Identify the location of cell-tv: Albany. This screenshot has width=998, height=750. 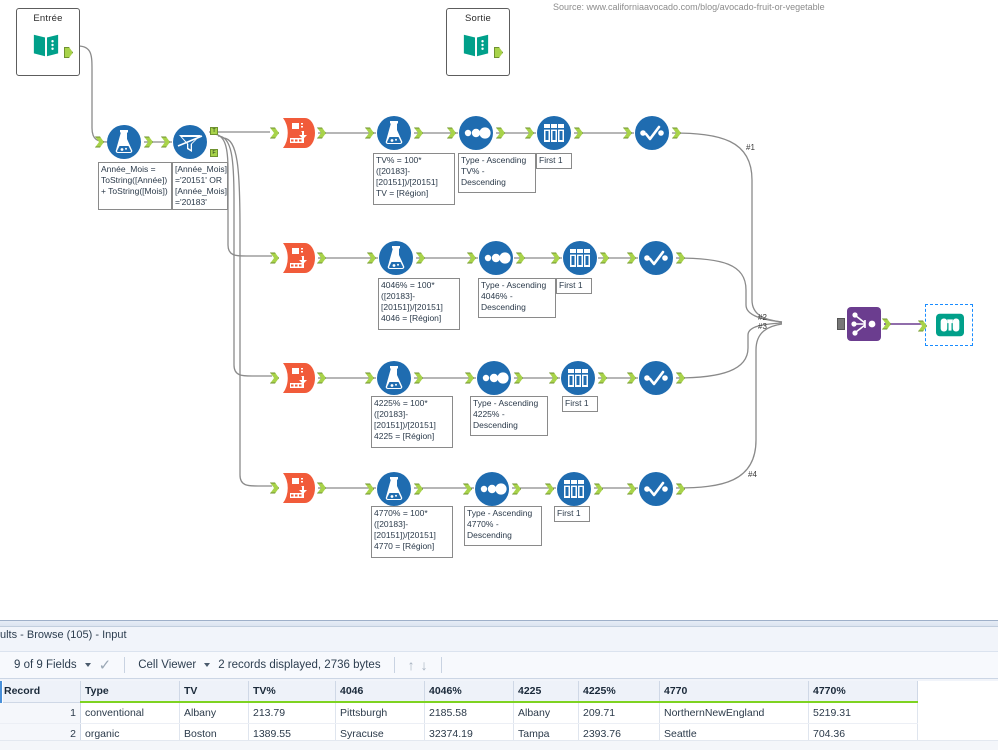
(214, 713).